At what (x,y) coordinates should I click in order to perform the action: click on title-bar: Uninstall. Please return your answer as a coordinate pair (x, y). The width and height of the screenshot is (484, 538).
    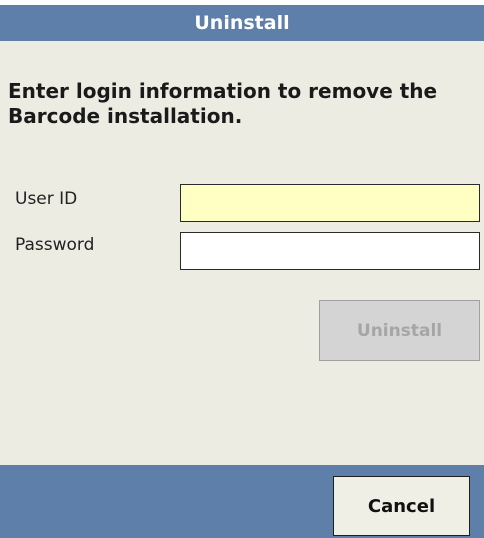
    Looking at the image, I should click on (242, 23).